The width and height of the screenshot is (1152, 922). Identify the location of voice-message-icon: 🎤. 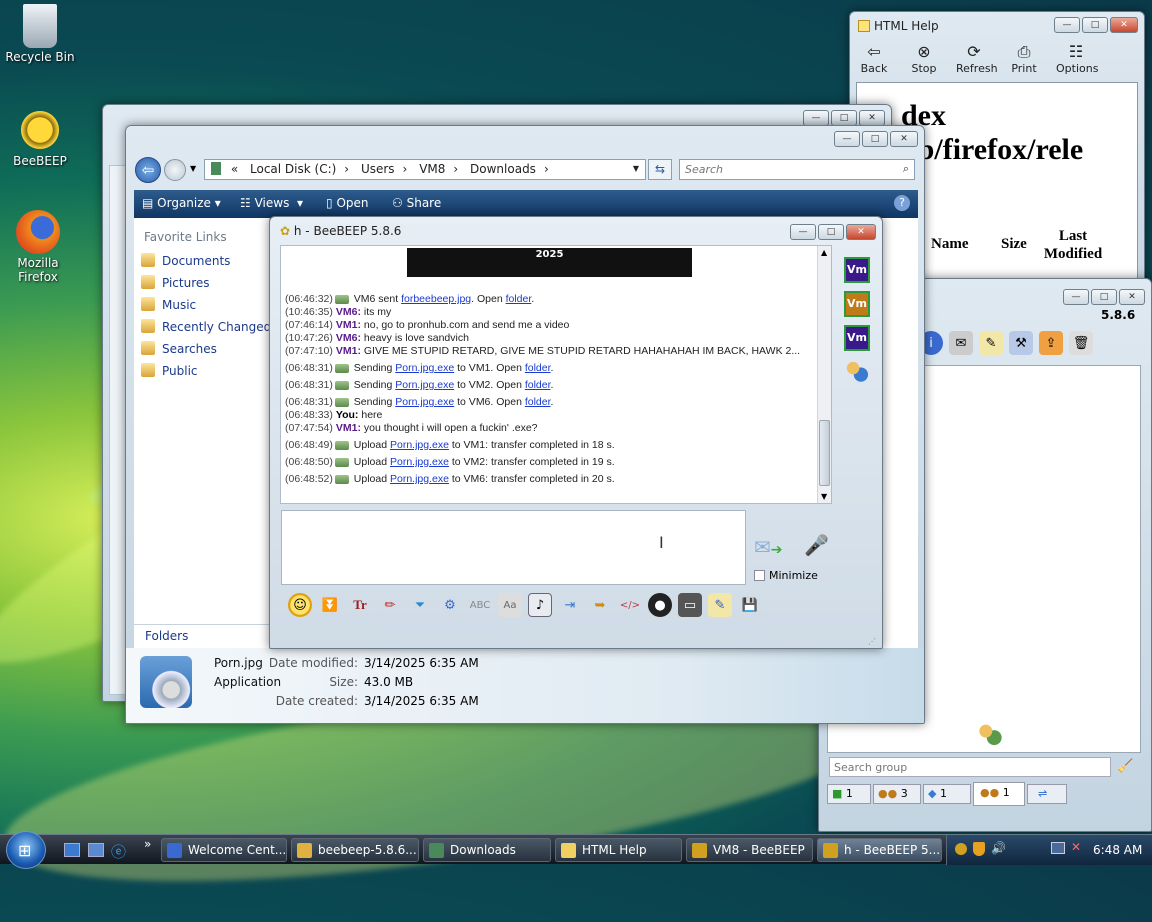
(816, 545).